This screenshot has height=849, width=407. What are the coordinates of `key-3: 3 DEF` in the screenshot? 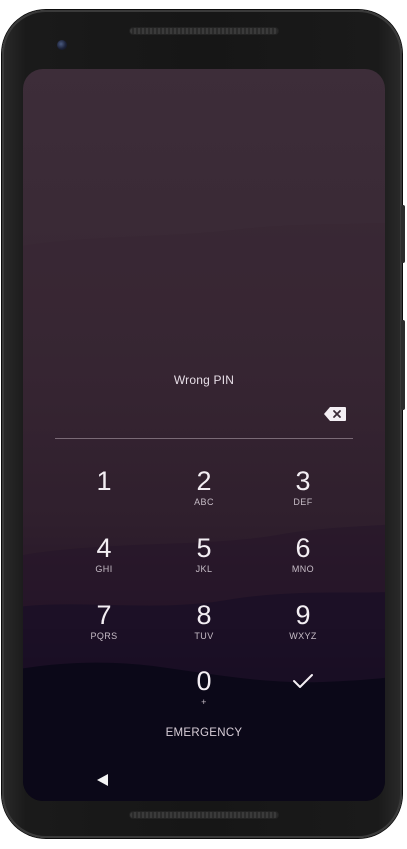 It's located at (303, 494).